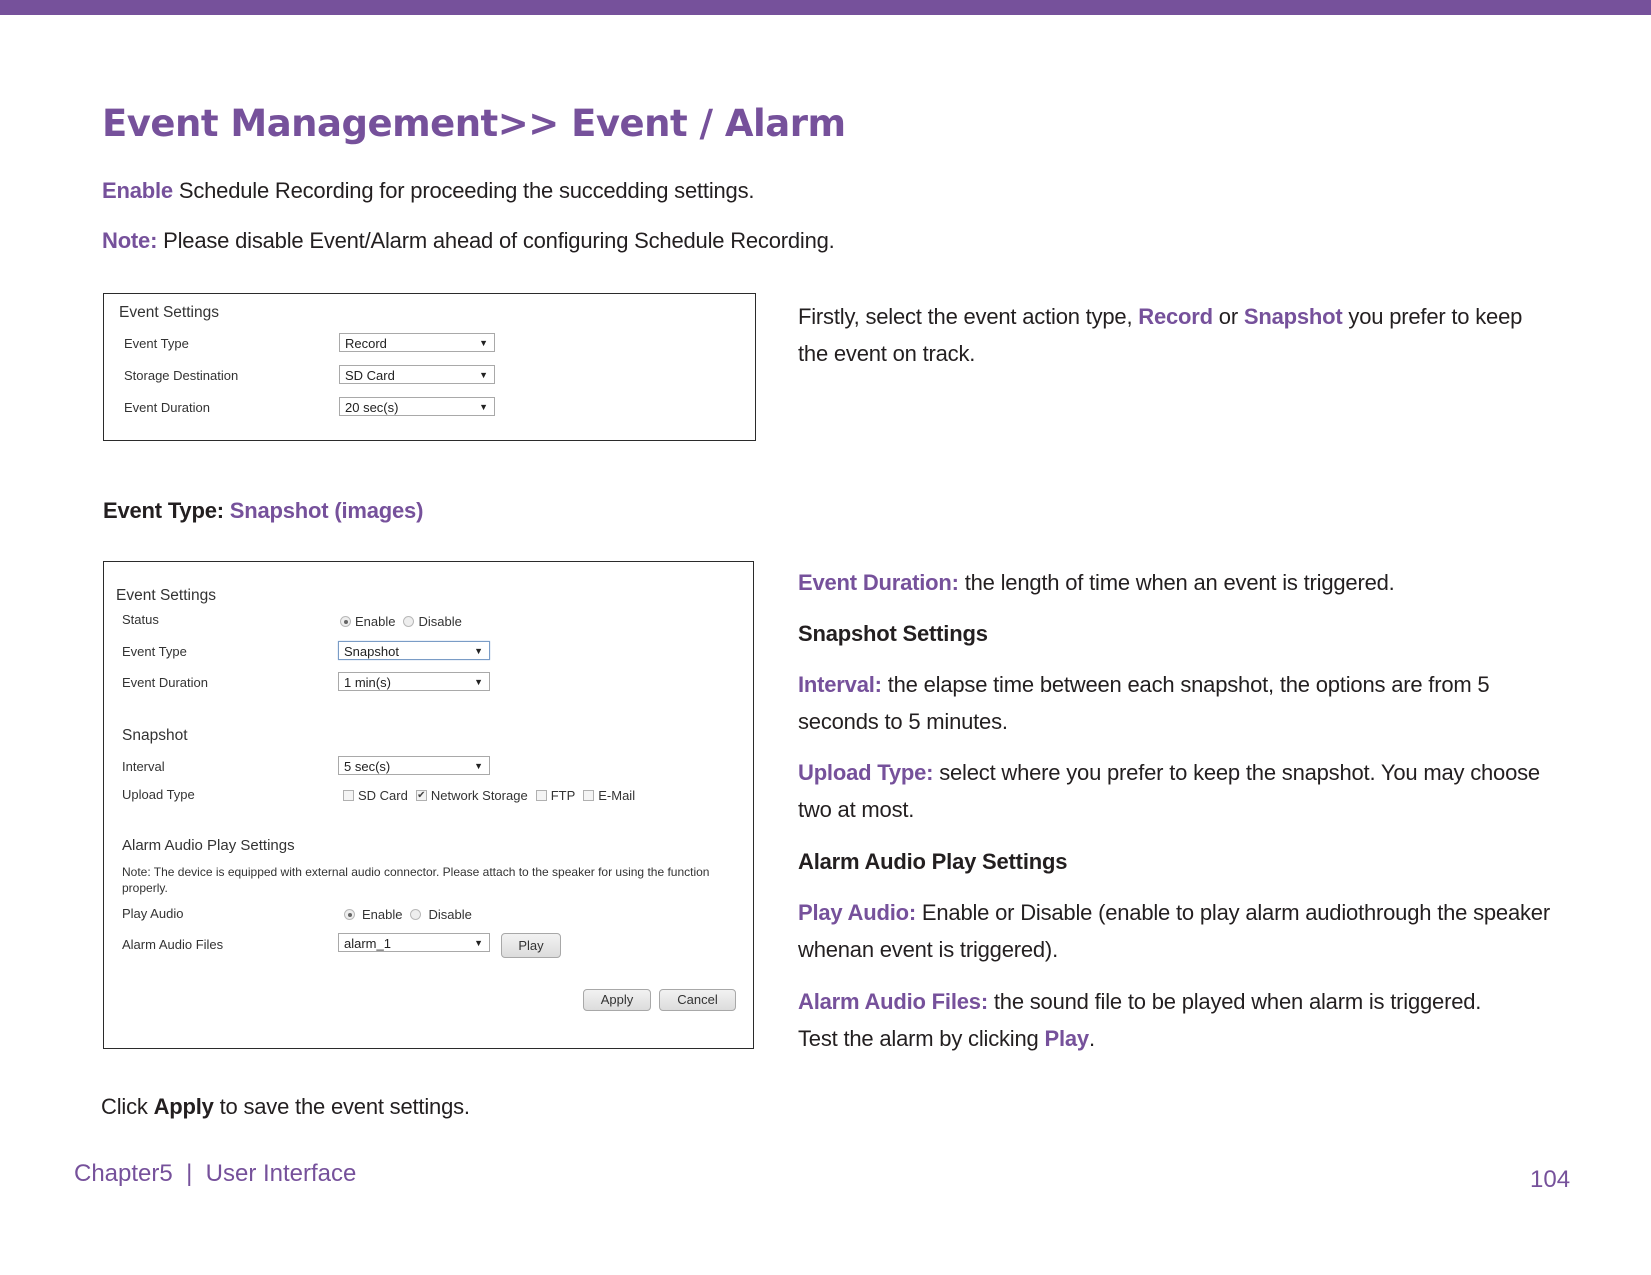 Image resolution: width=1651 pixels, height=1275 pixels. What do you see at coordinates (143, 766) in the screenshot?
I see `interval-label: Interval` at bounding box center [143, 766].